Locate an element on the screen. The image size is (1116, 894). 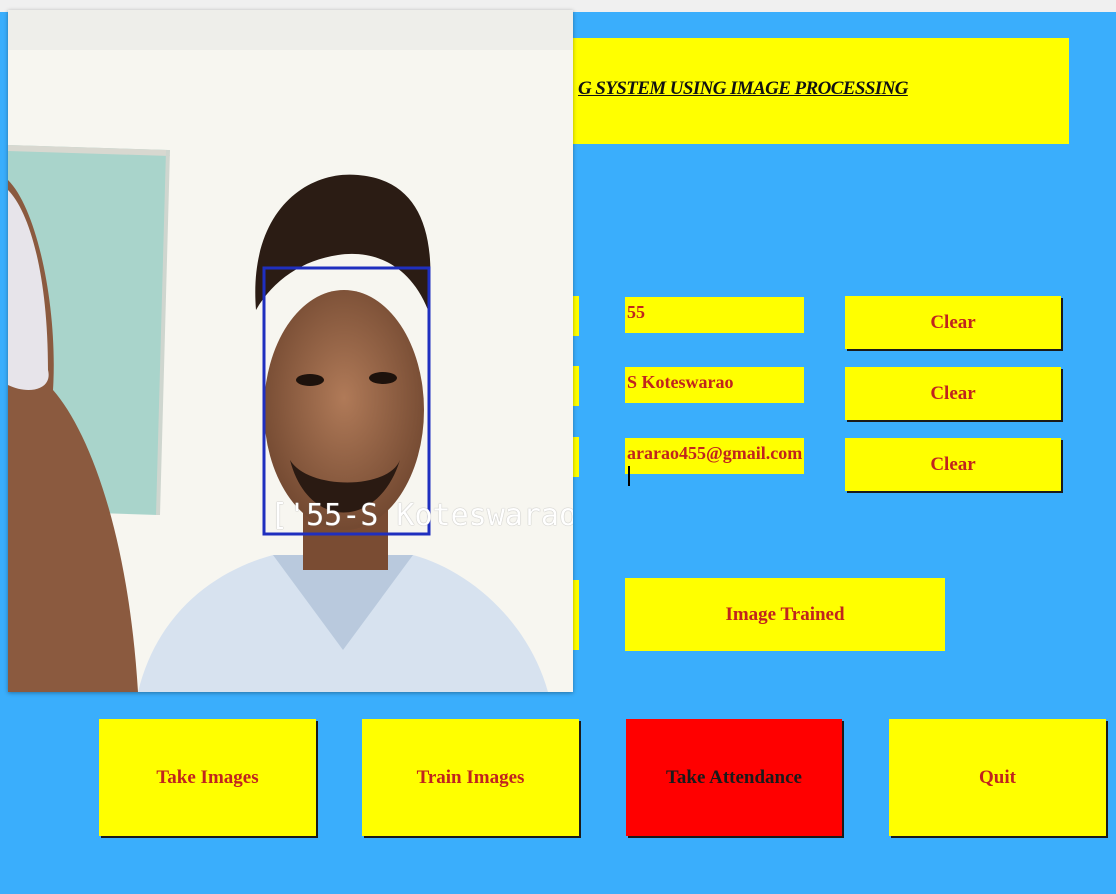
clear-name-label: Clear is located at coordinates (953, 393).